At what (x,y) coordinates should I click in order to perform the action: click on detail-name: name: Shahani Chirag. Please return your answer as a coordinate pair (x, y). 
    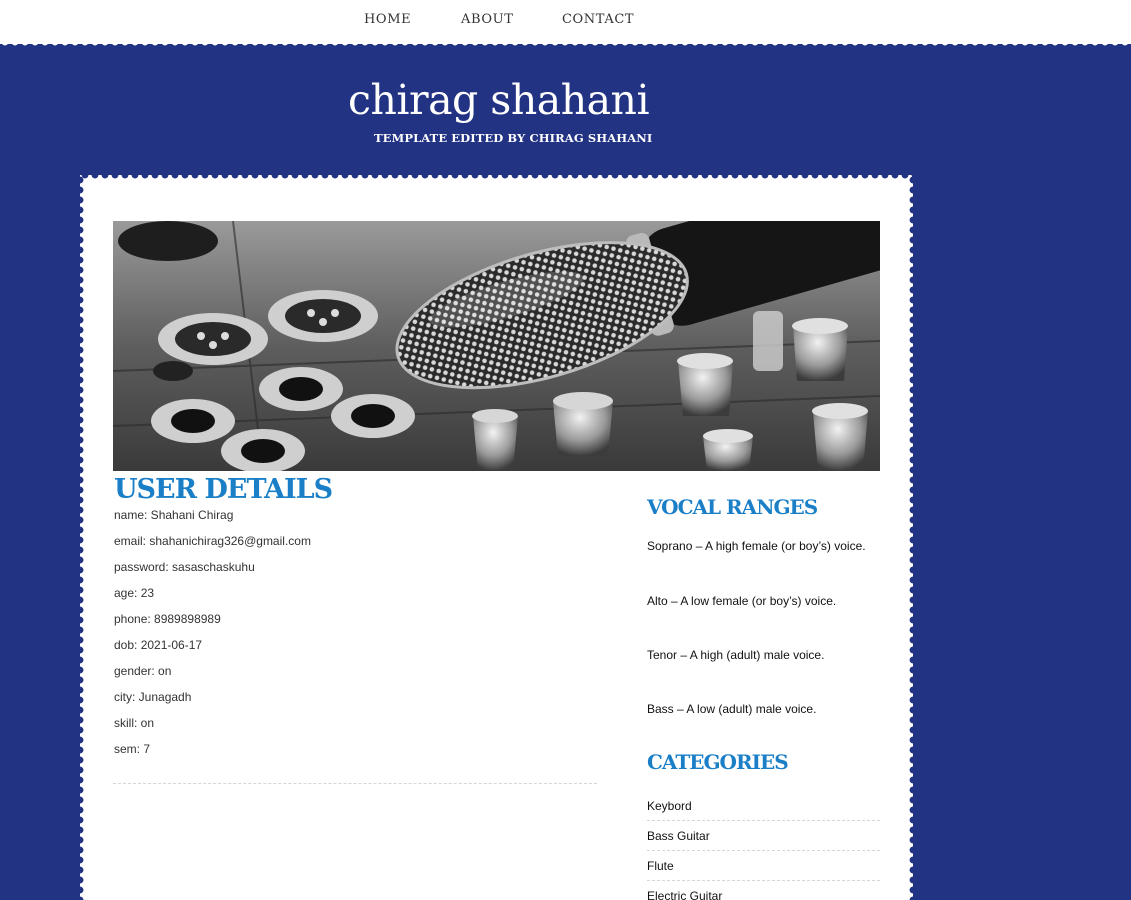
    Looking at the image, I should click on (174, 515).